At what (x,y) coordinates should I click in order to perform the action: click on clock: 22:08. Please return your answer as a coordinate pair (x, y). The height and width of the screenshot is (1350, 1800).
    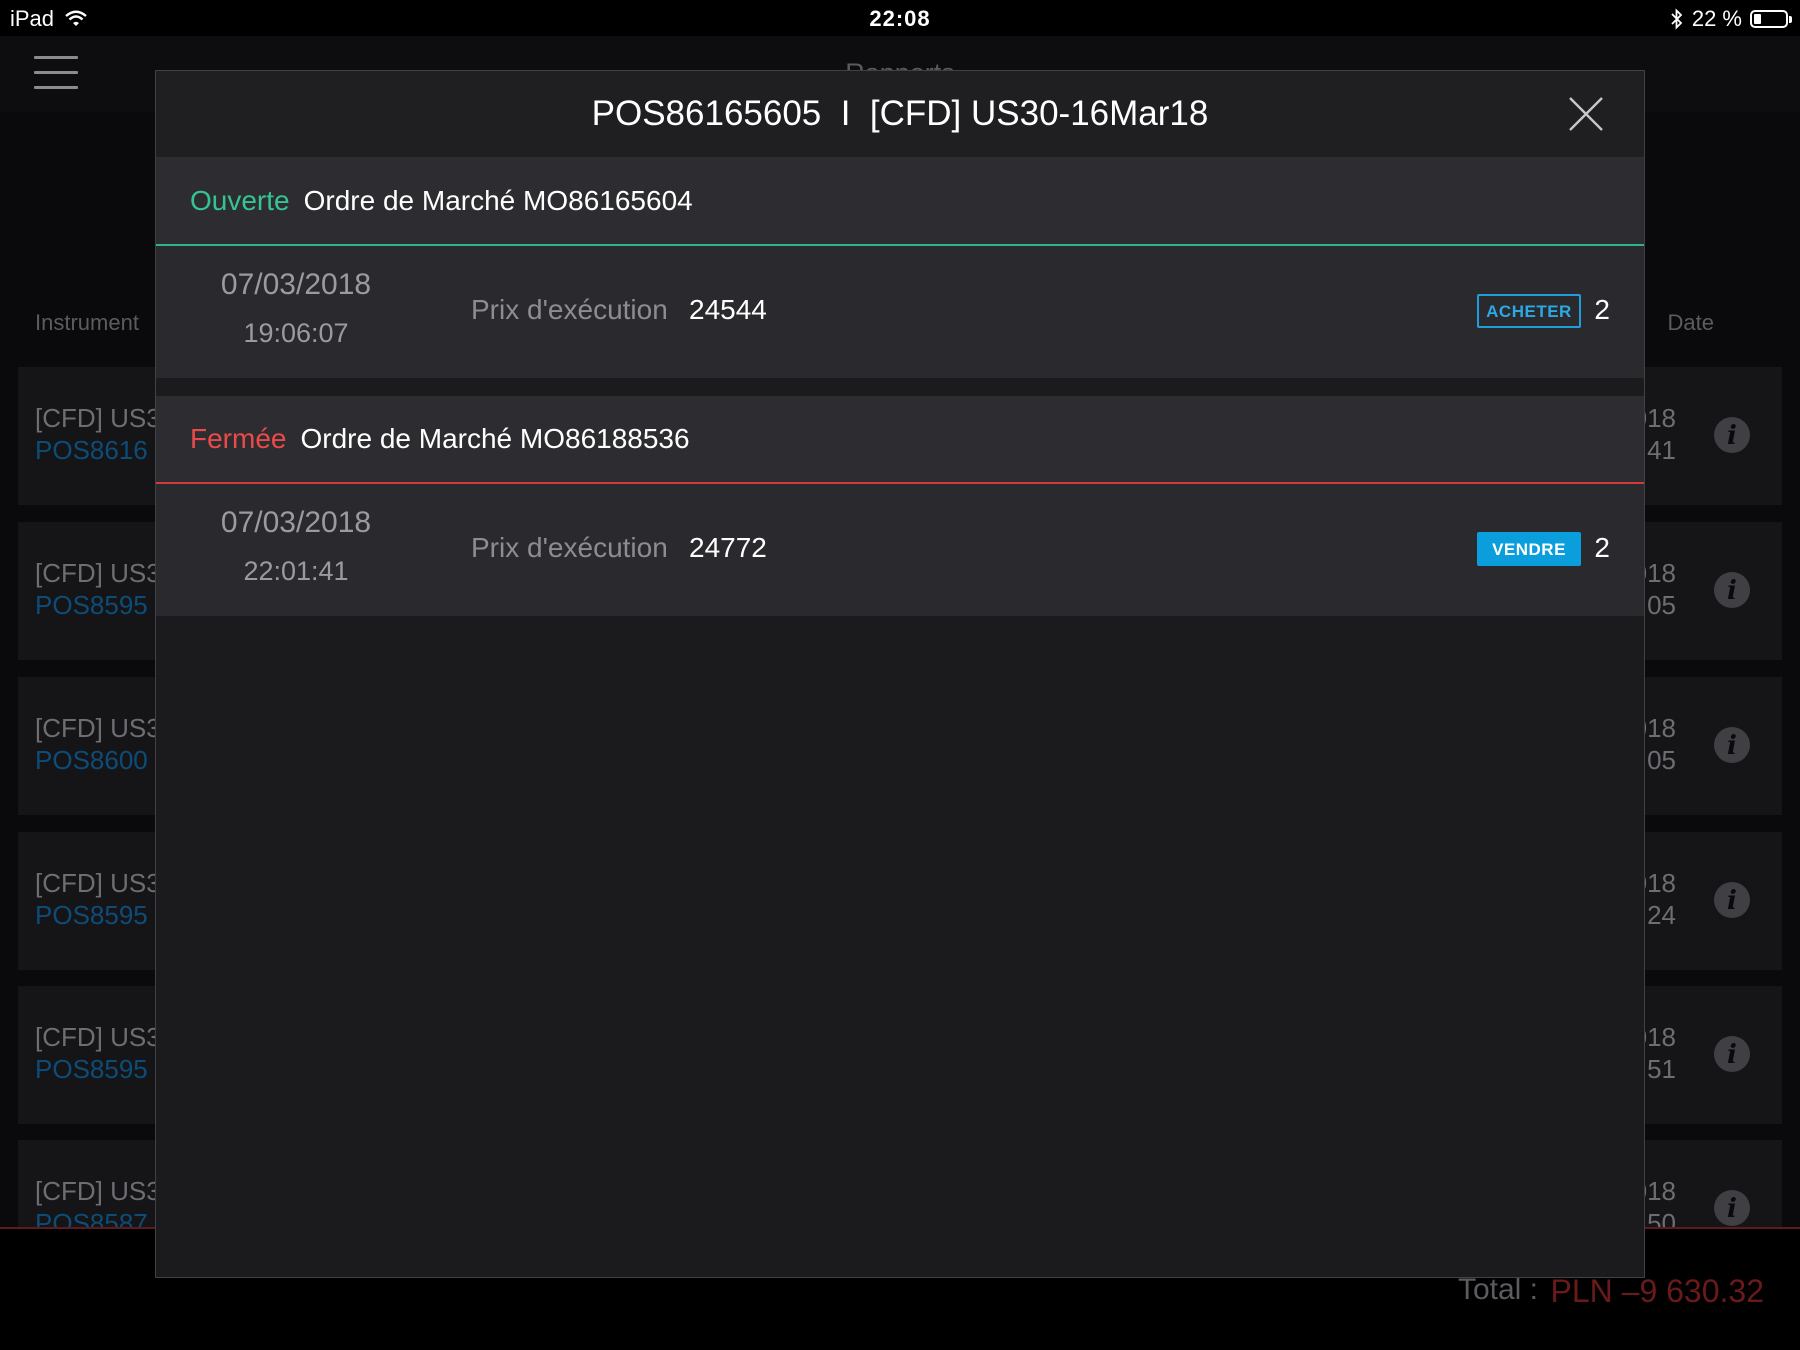
    Looking at the image, I should click on (900, 18).